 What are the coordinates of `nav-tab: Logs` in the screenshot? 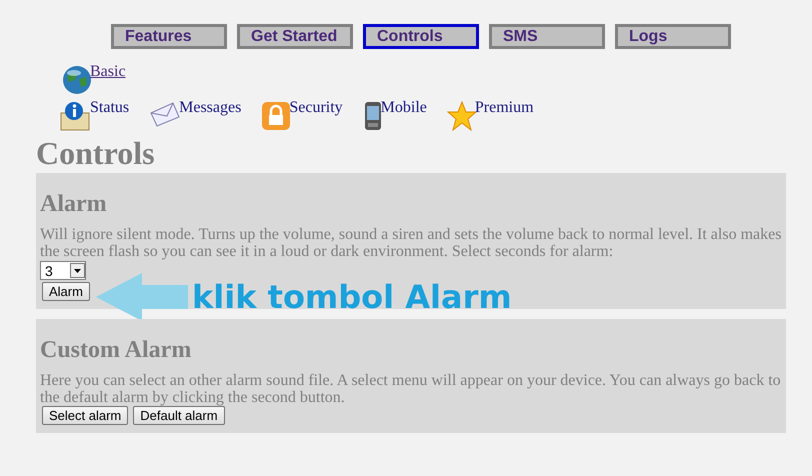 It's located at (673, 36).